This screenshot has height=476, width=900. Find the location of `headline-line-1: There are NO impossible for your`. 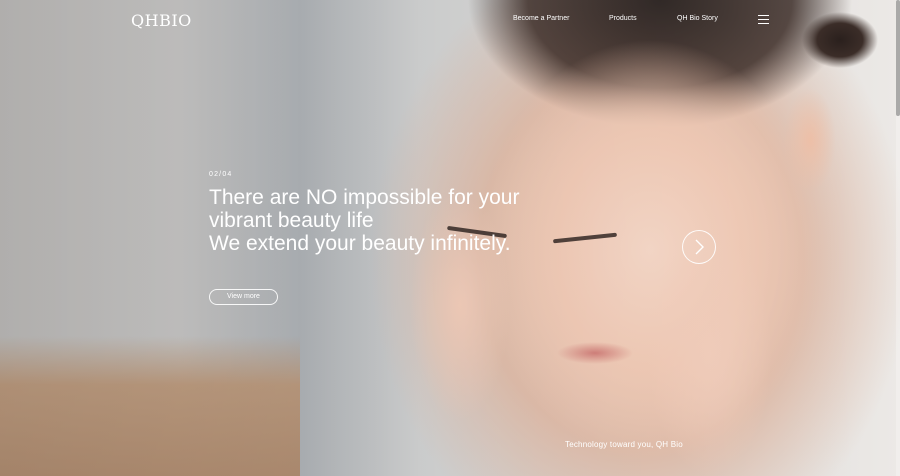

headline-line-1: There are NO impossible for your is located at coordinates (364, 197).